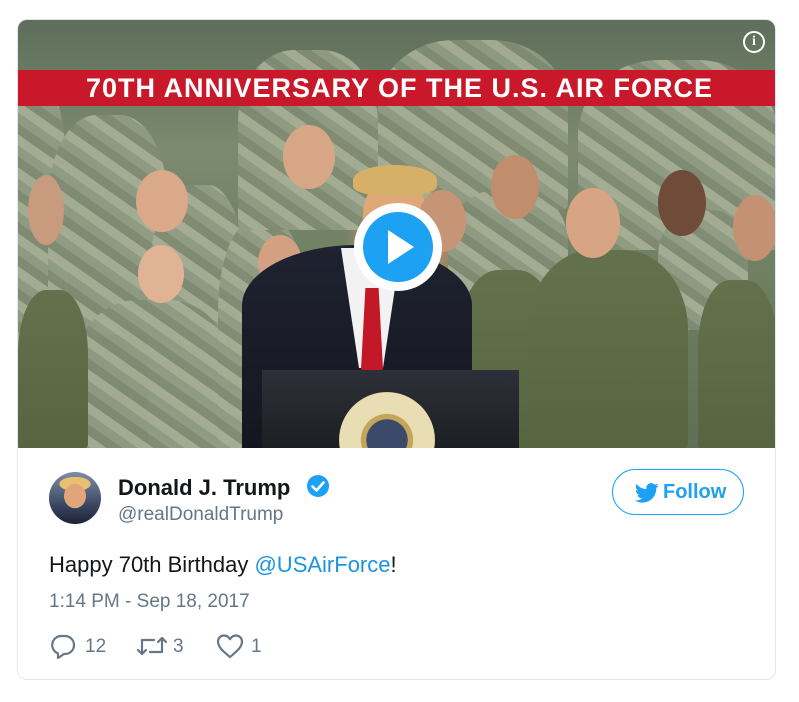 The width and height of the screenshot is (799, 702). What do you see at coordinates (178, 646) in the screenshot?
I see `retweet-count: 3` at bounding box center [178, 646].